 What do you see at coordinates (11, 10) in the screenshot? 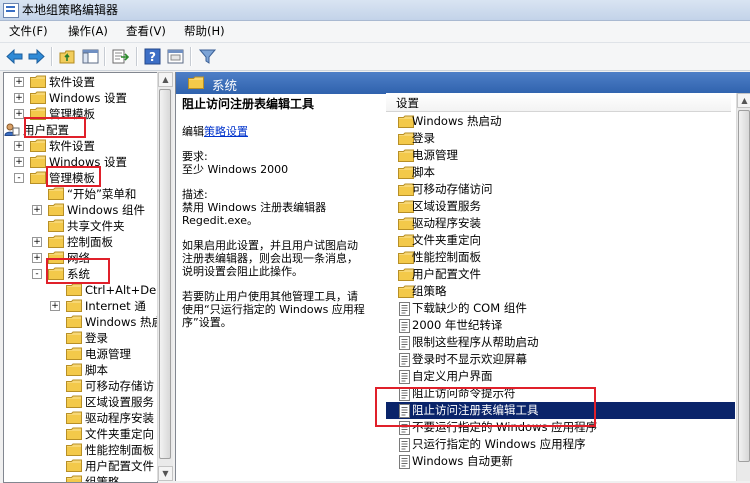
I see `app-icon` at bounding box center [11, 10].